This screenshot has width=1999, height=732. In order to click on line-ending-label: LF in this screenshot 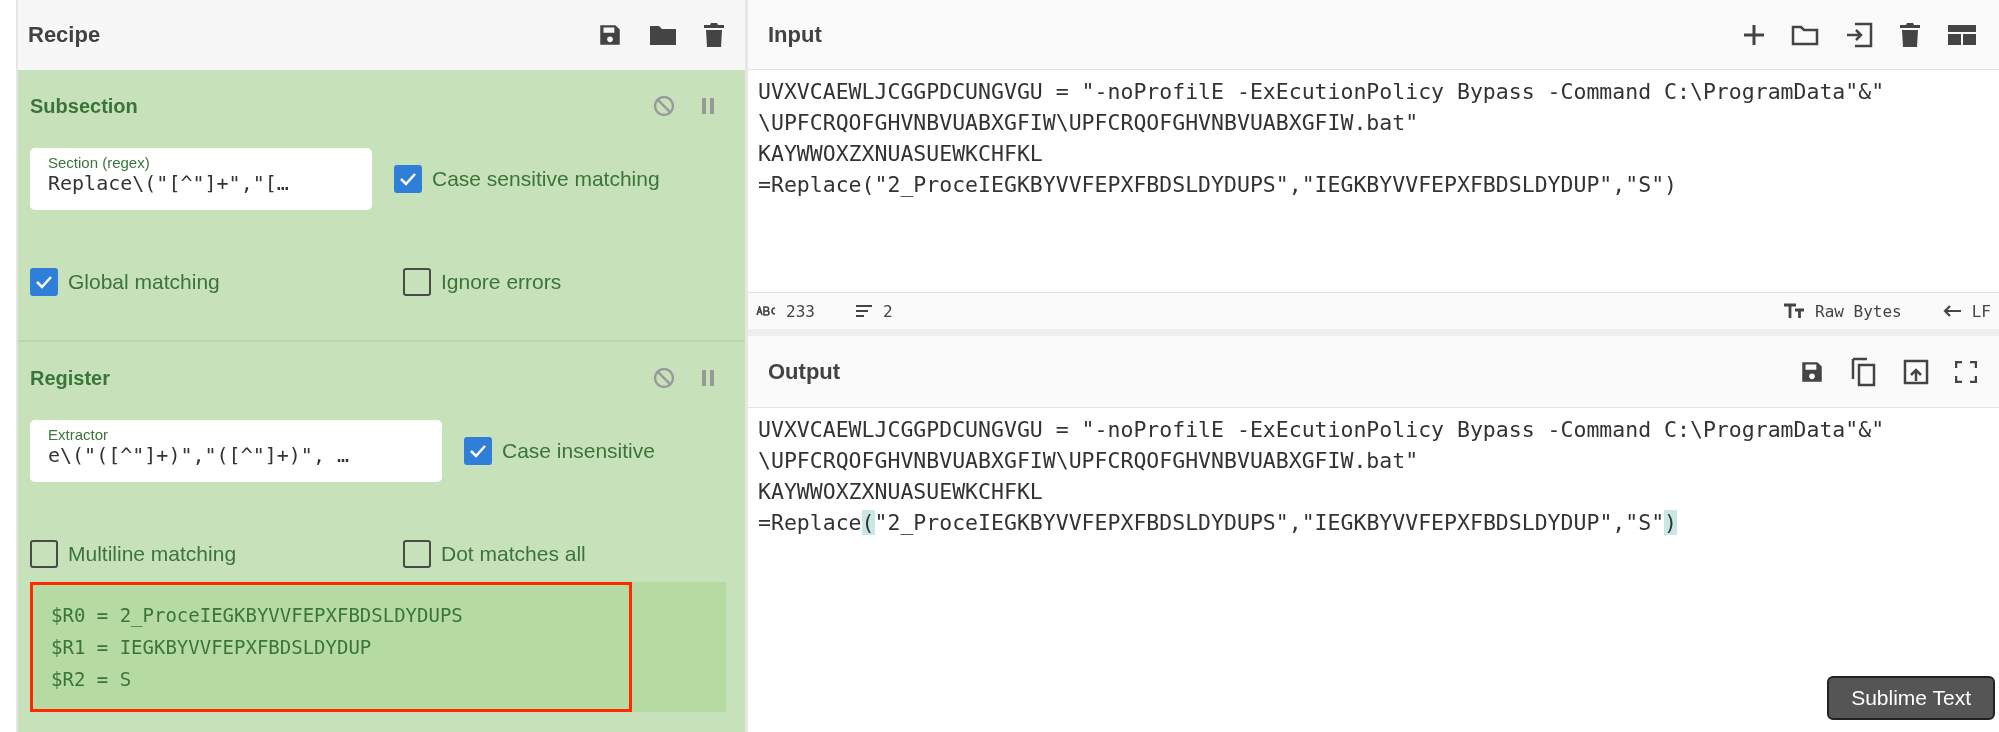, I will do `click(1981, 311)`.